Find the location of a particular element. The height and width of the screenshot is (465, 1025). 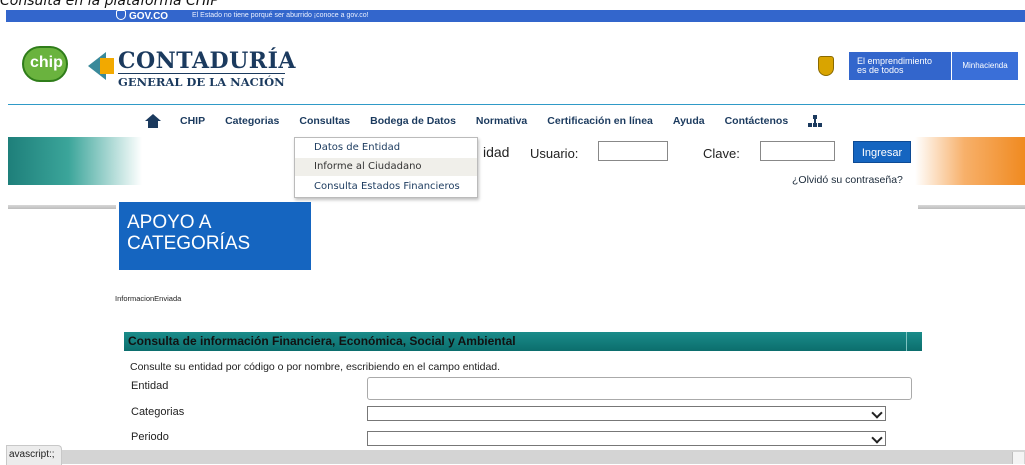

entidad-input is located at coordinates (639, 388).